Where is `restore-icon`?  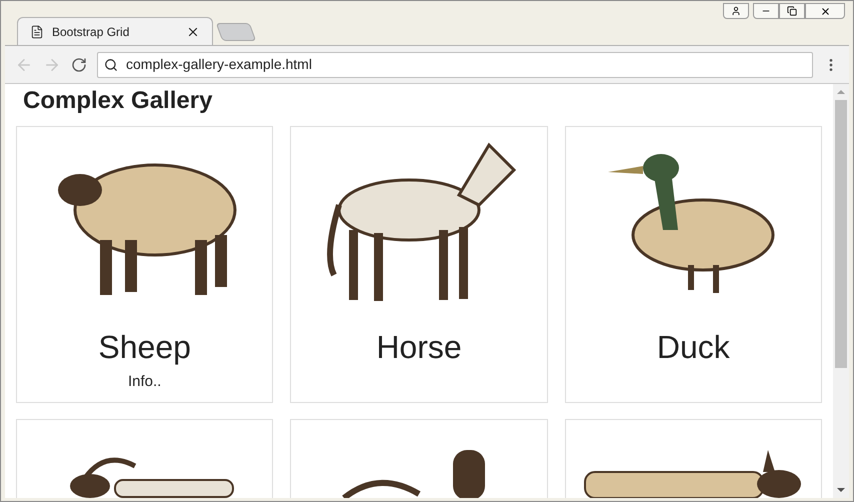
restore-icon is located at coordinates (792, 11).